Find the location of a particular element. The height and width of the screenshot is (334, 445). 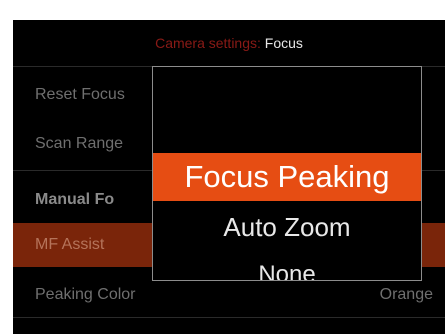

peaking-color-value: Orange is located at coordinates (406, 294).